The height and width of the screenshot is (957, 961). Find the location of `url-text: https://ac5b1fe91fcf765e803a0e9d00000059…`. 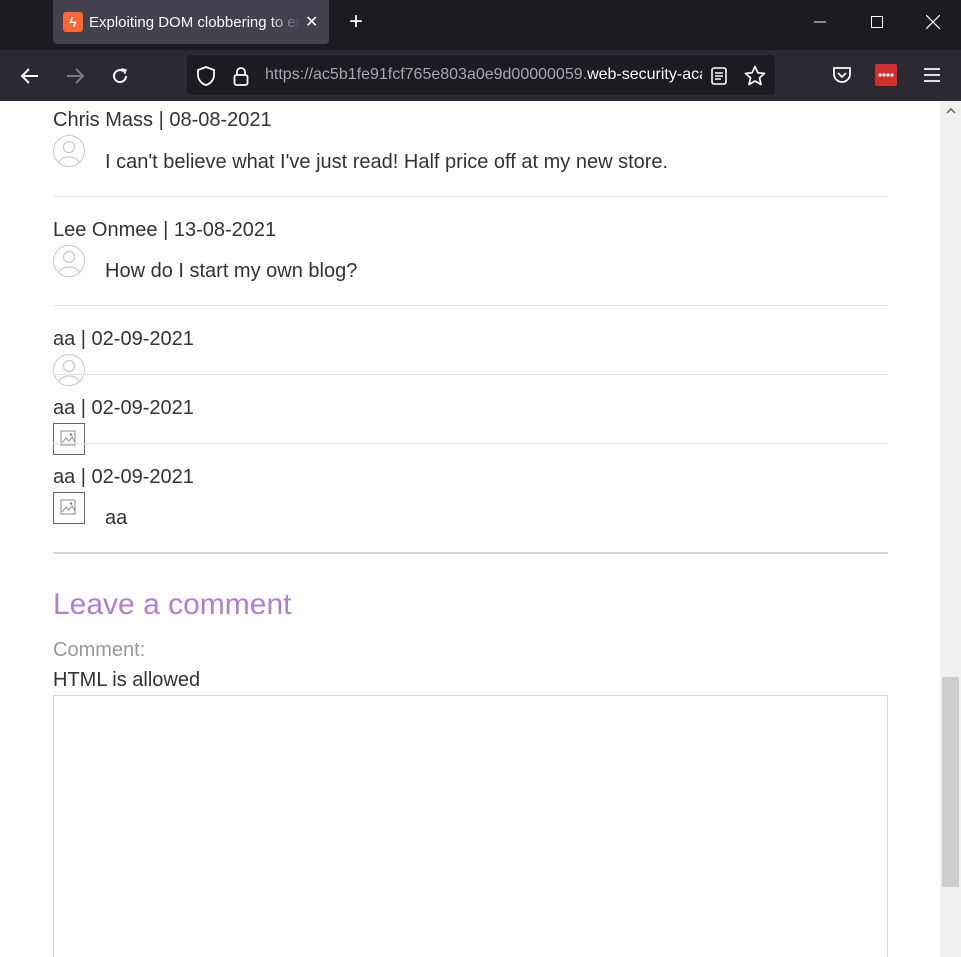

url-text: https://ac5b1fe91fcf765e803a0e9d00000059… is located at coordinates (483, 75).